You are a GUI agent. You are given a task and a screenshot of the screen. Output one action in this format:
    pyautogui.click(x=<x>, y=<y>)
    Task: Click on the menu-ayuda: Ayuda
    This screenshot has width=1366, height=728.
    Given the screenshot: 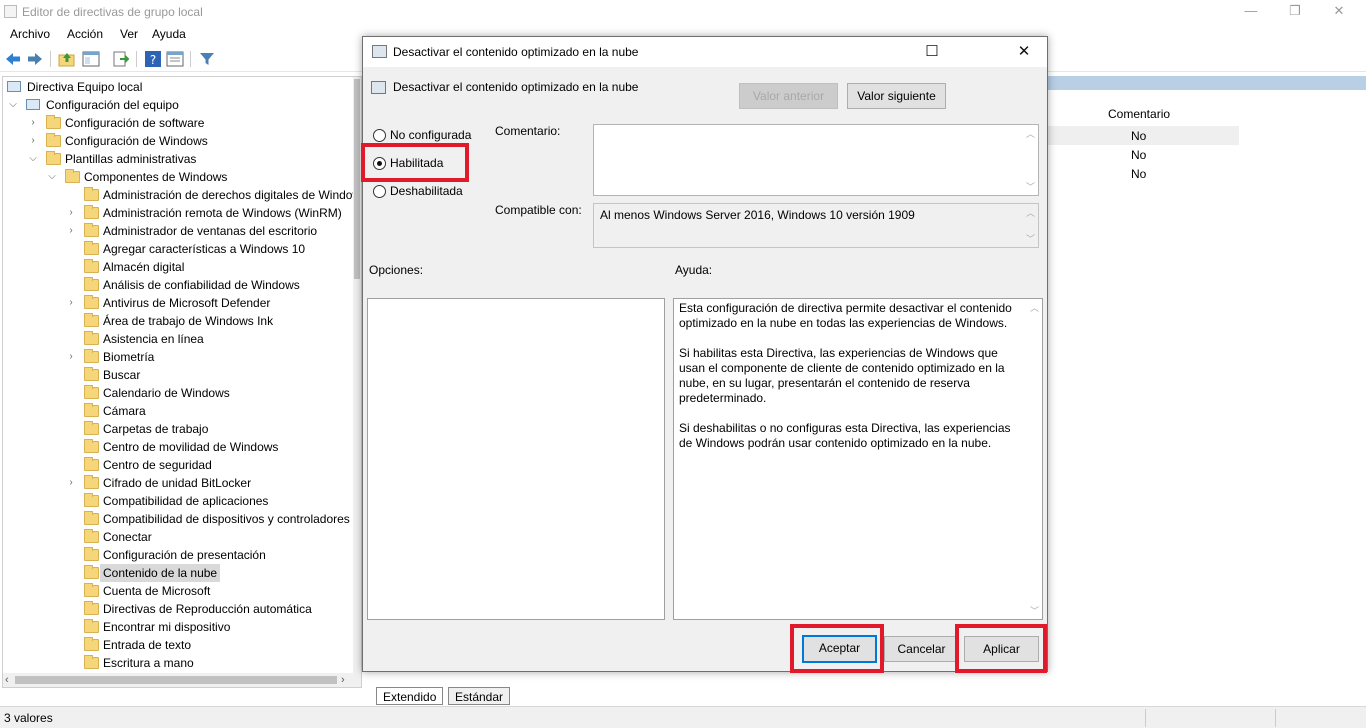 What is the action you would take?
    pyautogui.click(x=169, y=34)
    